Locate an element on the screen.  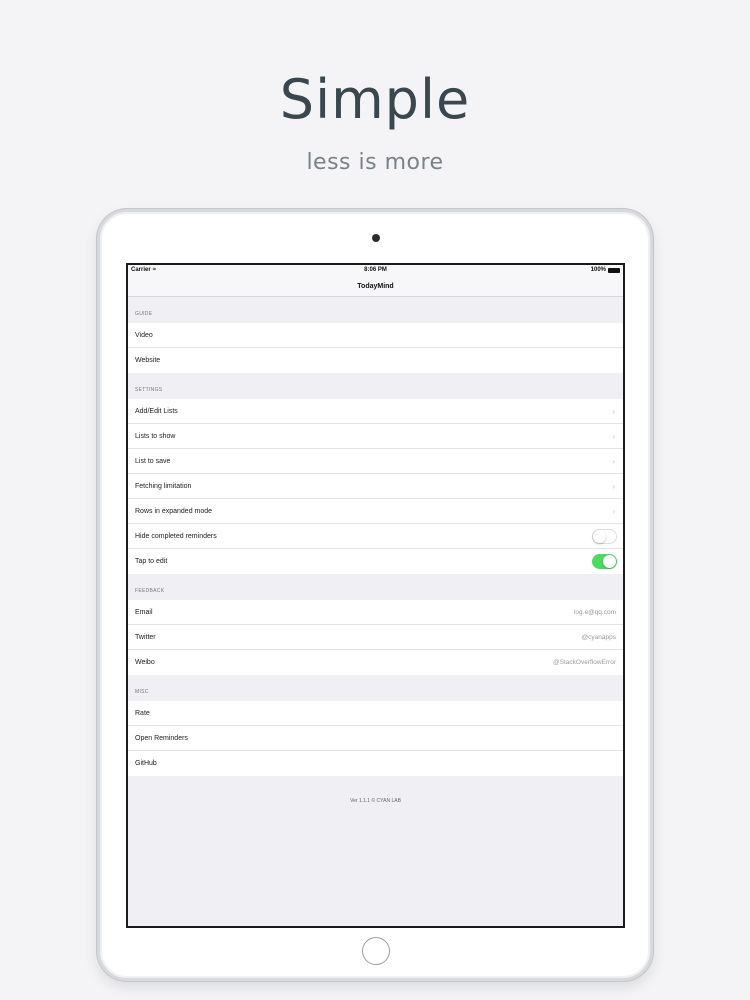
group-misc: Rate Open Reminders GitHub is located at coordinates (375, 738).